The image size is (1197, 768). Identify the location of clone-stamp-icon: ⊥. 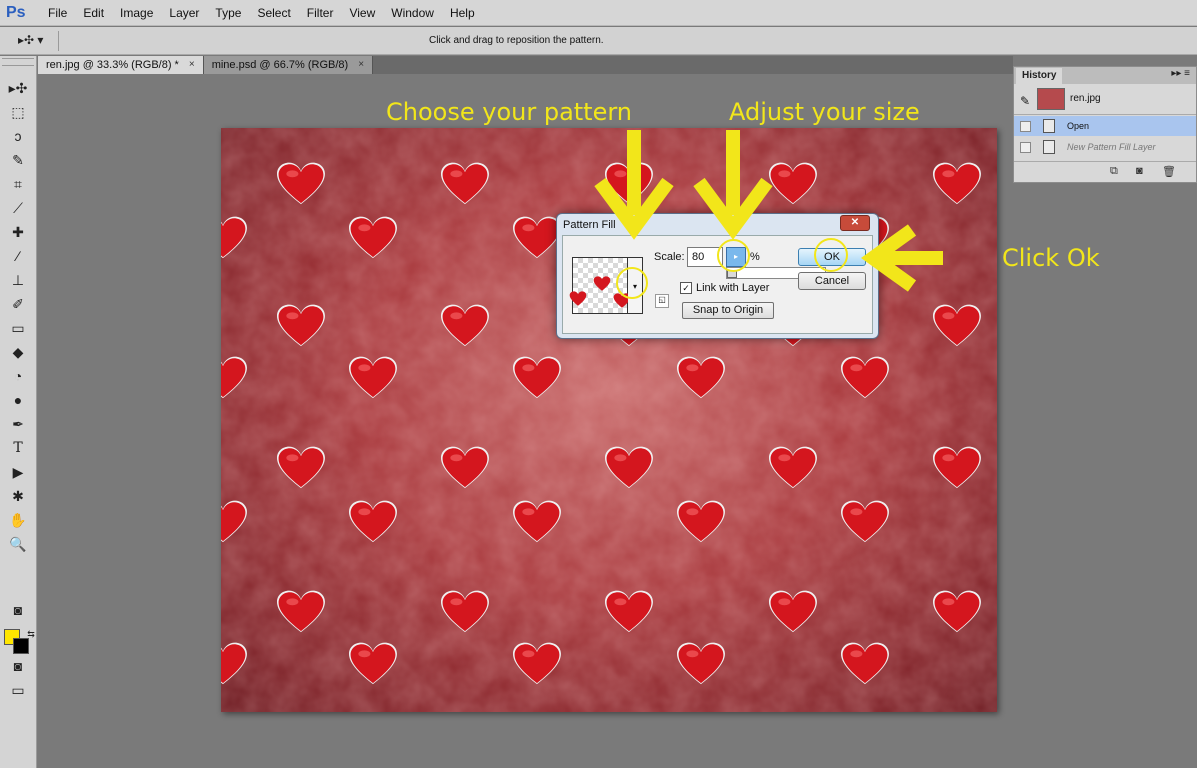
(18, 280).